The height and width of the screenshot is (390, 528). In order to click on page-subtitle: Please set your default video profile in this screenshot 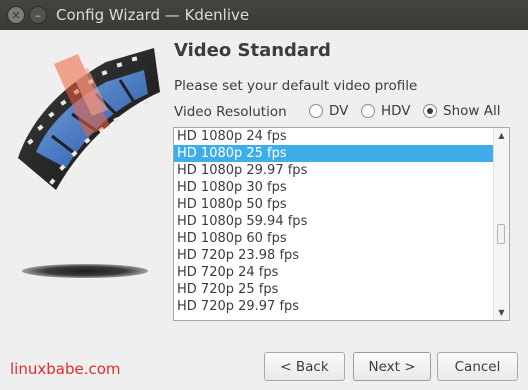, I will do `click(296, 86)`.